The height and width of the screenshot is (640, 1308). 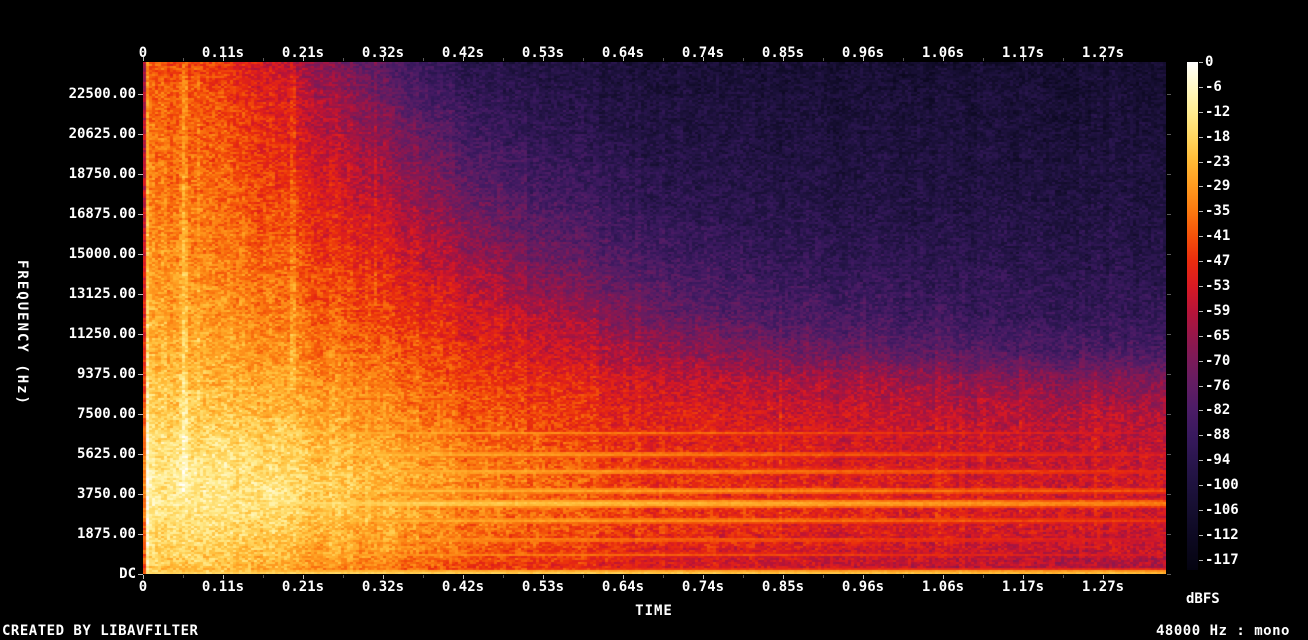 What do you see at coordinates (1218, 435) in the screenshot?
I see `colorbar-tick-label: -88` at bounding box center [1218, 435].